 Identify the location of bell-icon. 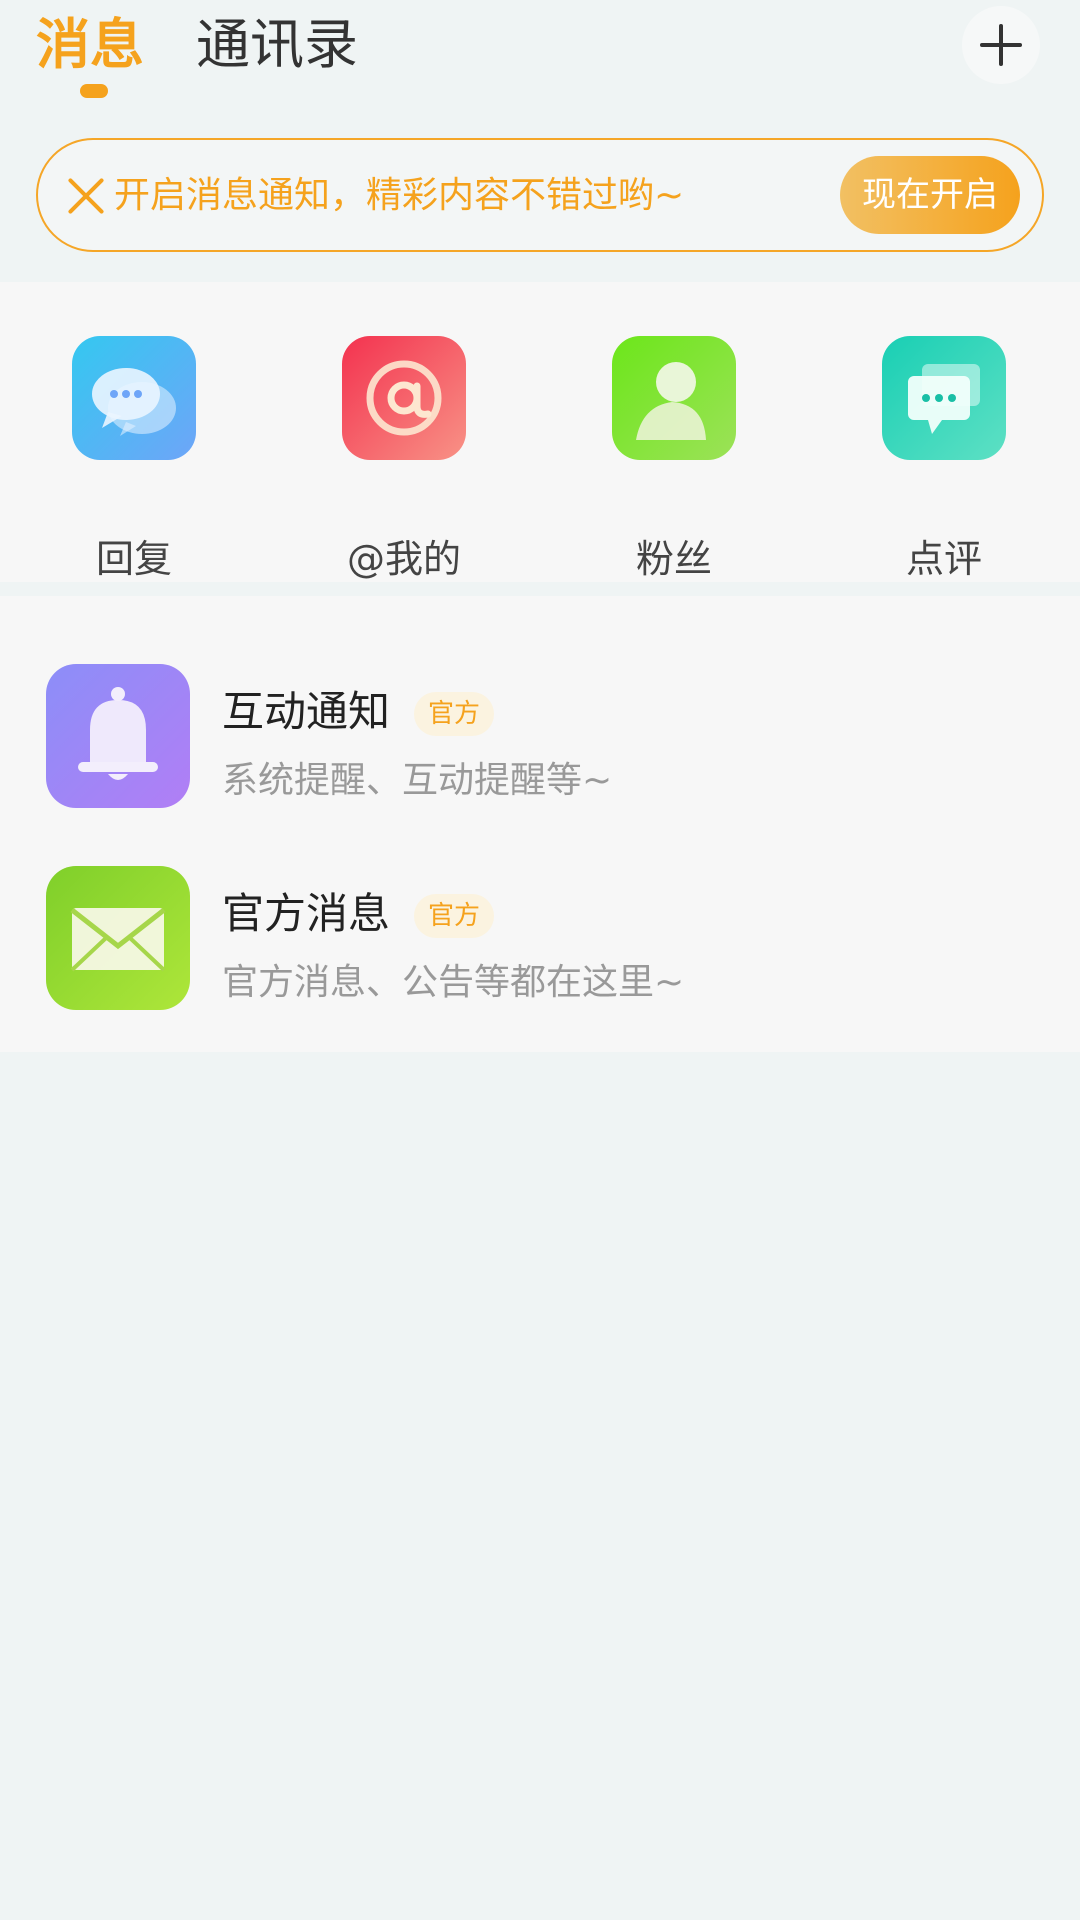
(118, 736).